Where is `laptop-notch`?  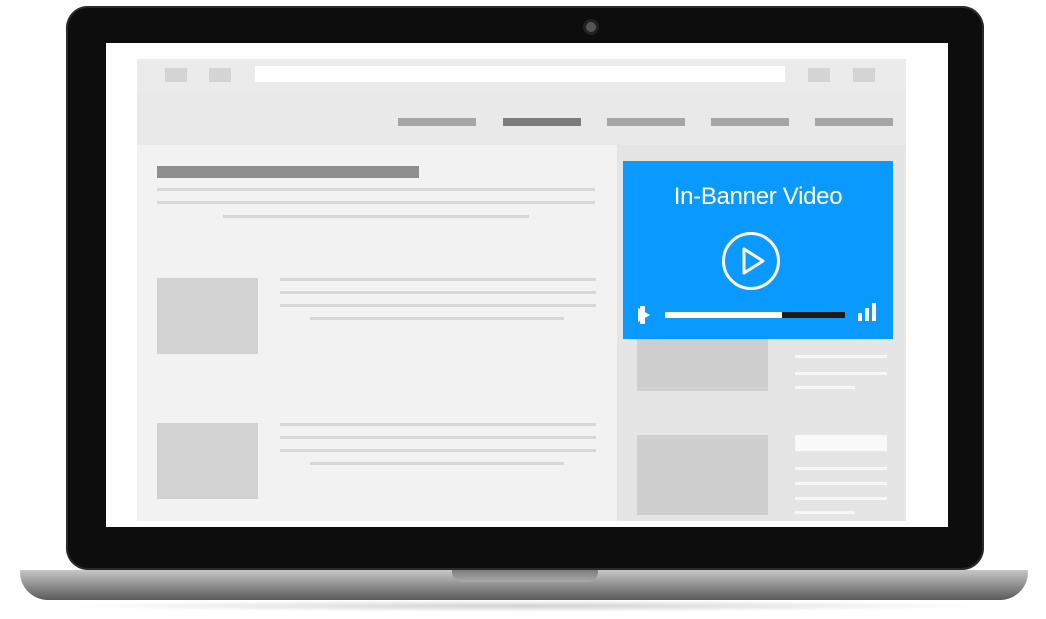
laptop-notch is located at coordinates (525, 576).